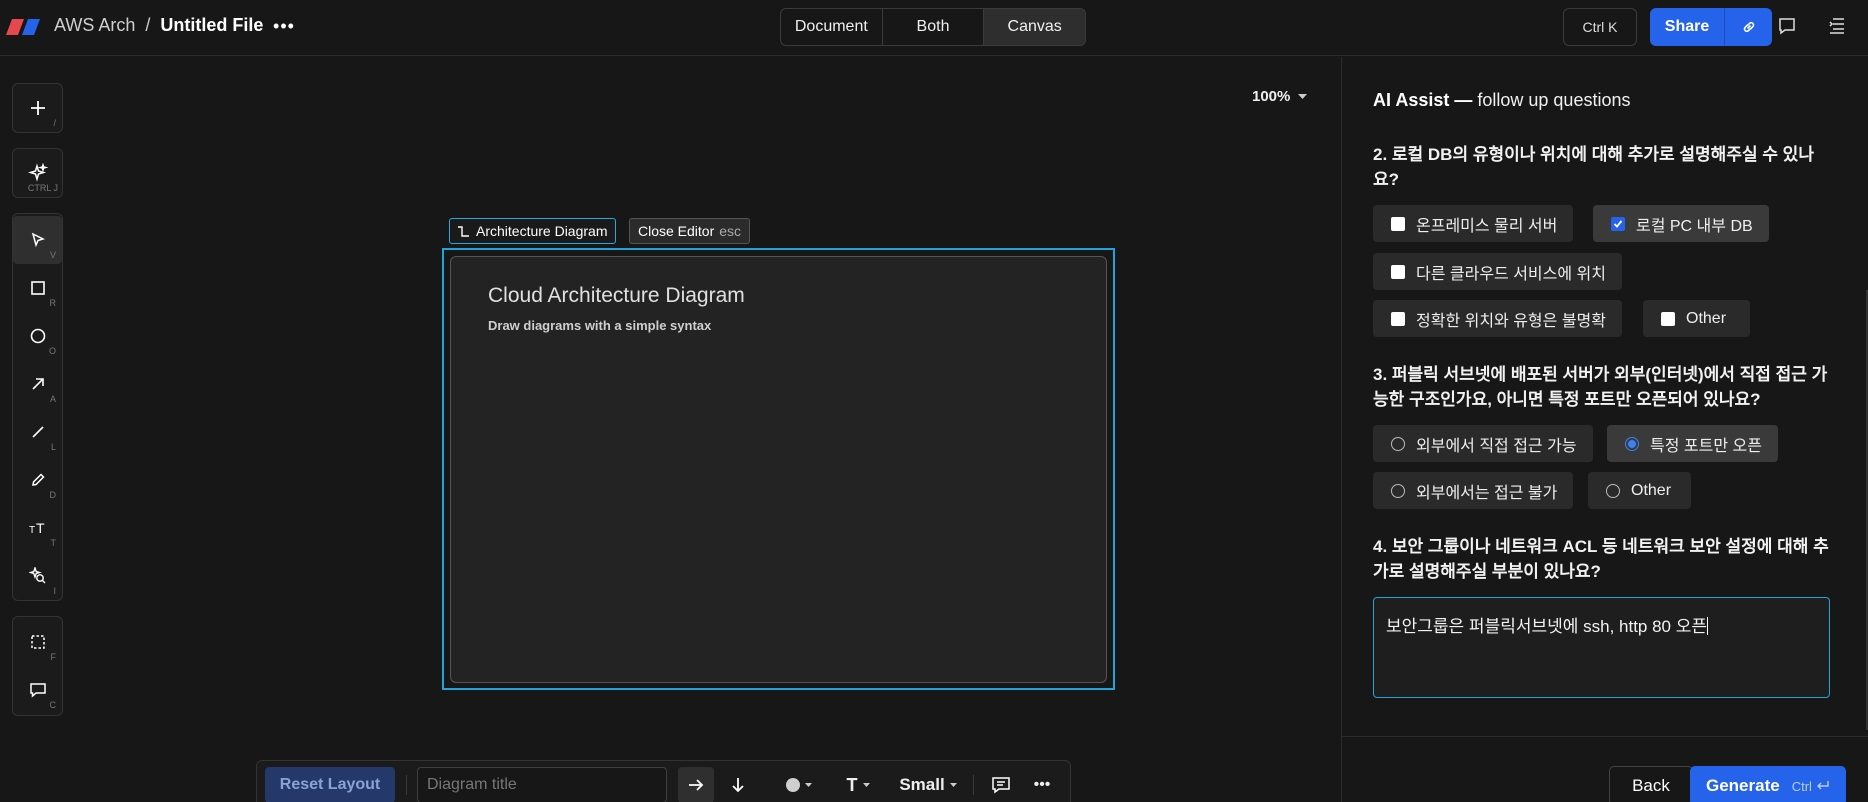 The height and width of the screenshot is (802, 1868). I want to click on frame-tool-key: F, so click(53, 657).